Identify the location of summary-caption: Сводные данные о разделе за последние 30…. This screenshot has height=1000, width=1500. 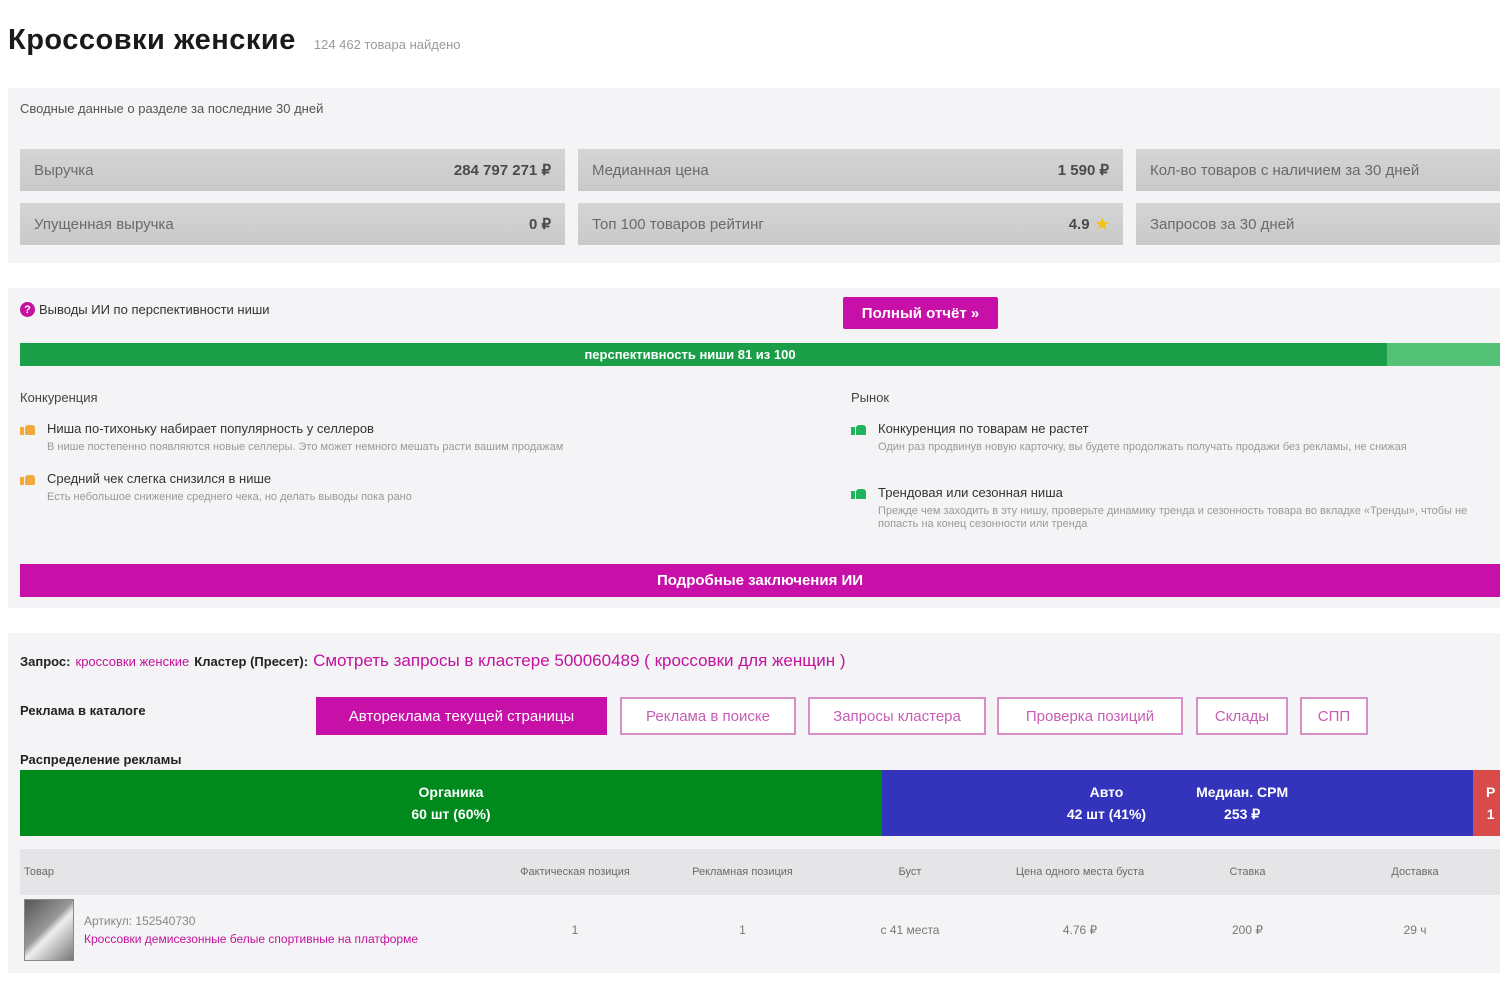
(172, 108).